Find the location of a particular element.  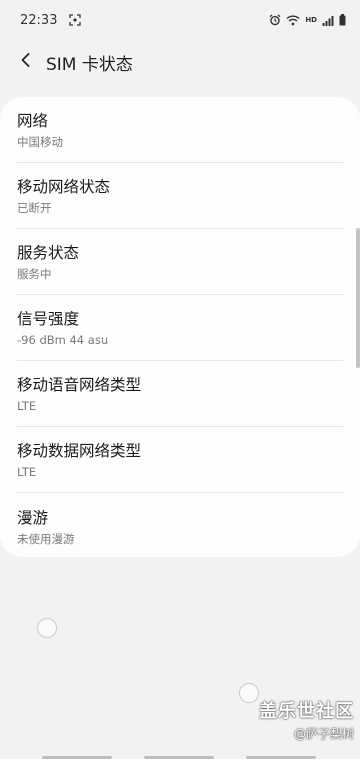

back-arrow-icon is located at coordinates (26, 62).